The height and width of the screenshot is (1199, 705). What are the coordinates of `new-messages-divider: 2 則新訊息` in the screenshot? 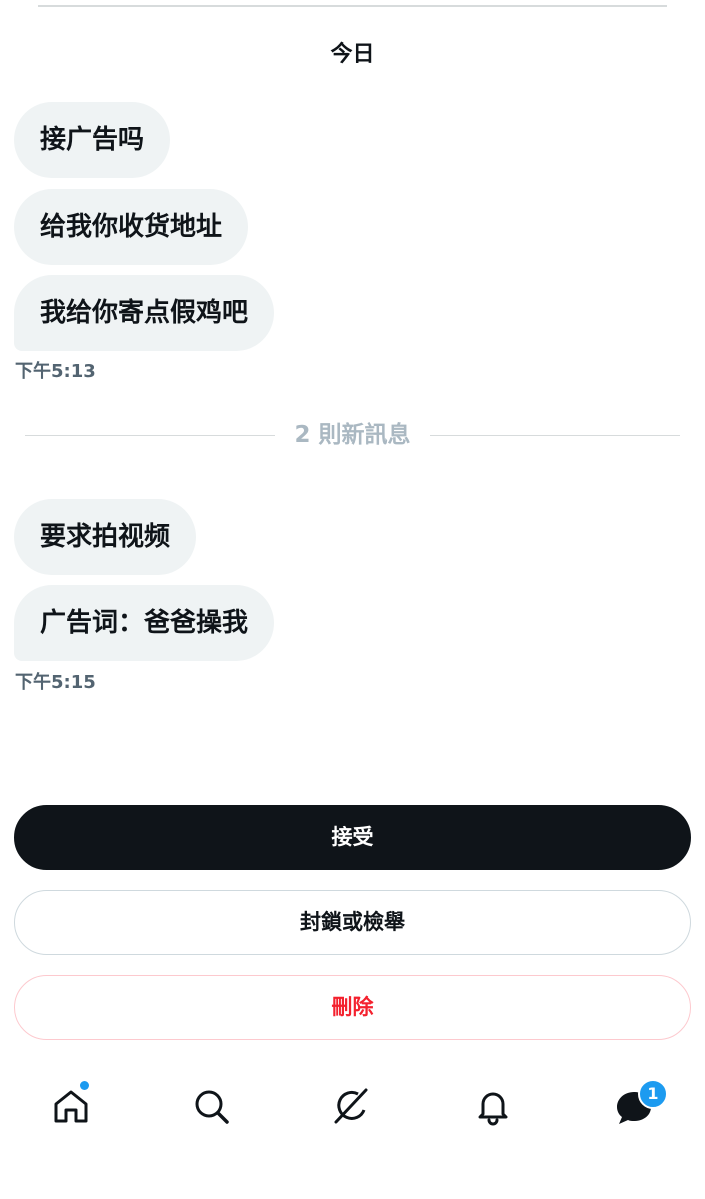 It's located at (352, 435).